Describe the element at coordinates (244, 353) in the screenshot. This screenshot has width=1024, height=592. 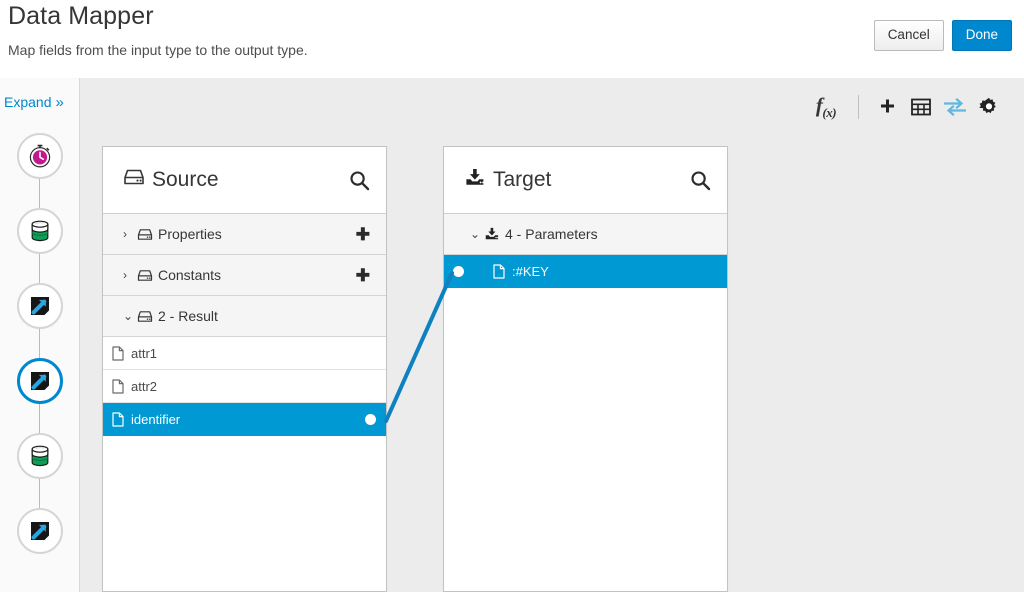
I see `field-row: attr1` at that location.